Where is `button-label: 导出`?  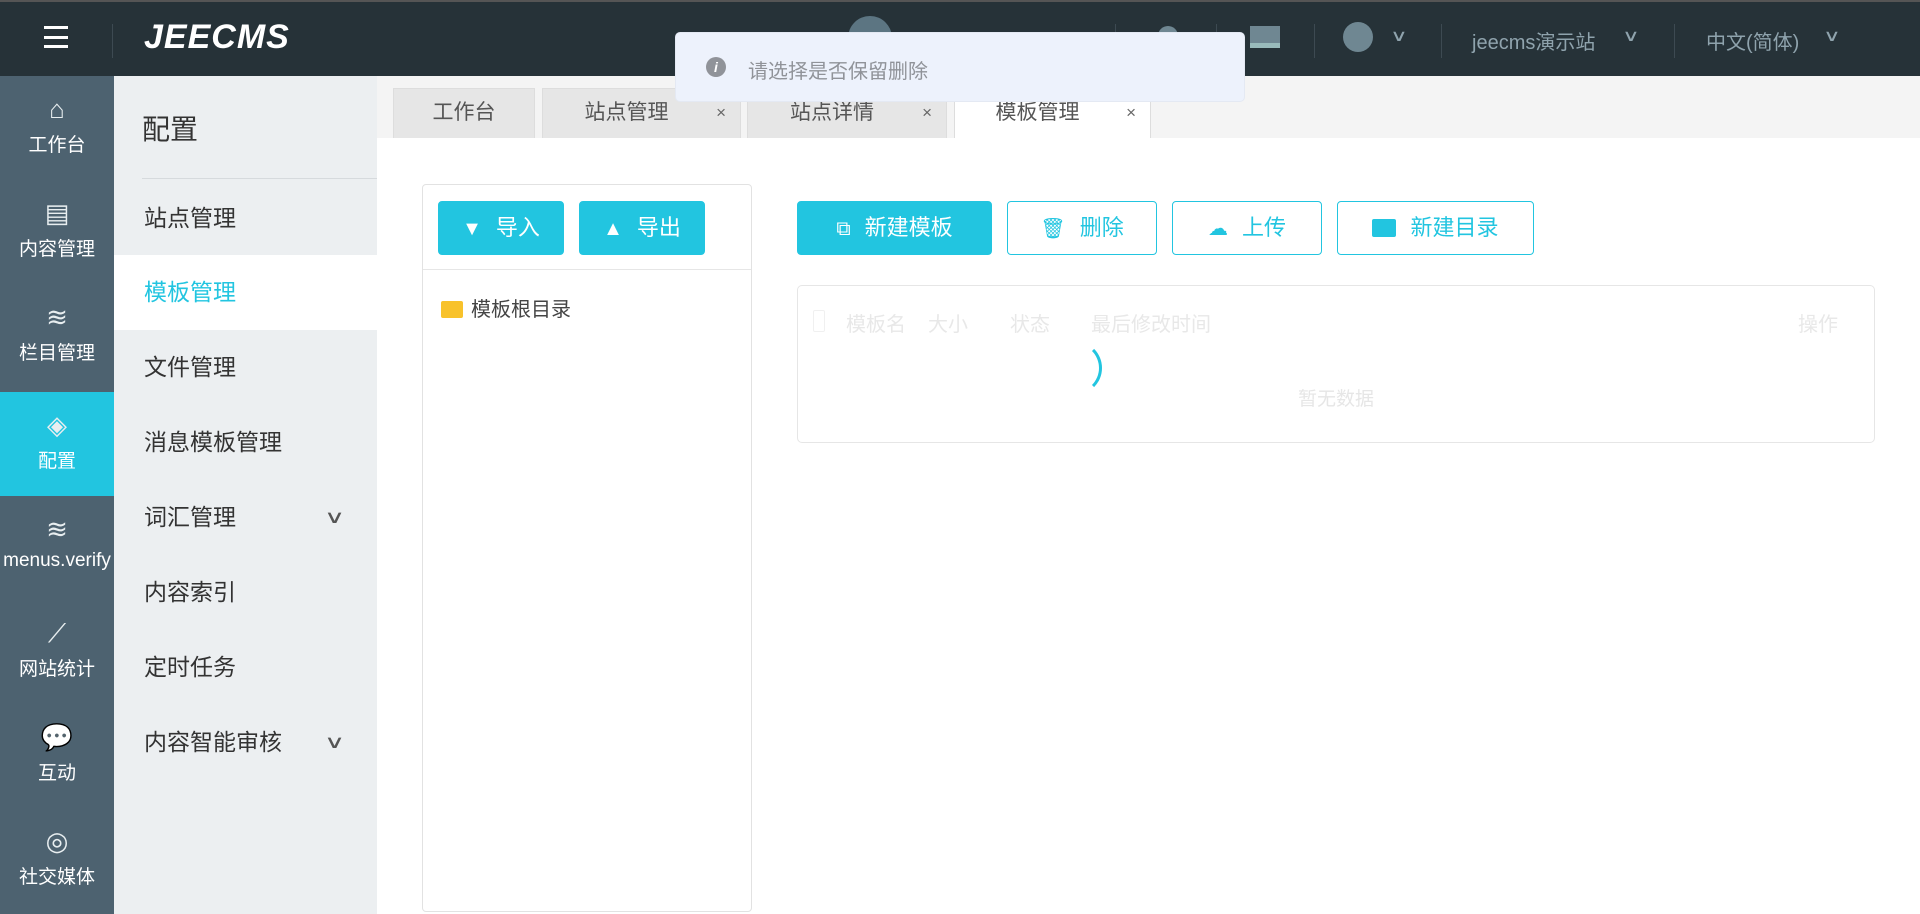
button-label: 导出 is located at coordinates (658, 227).